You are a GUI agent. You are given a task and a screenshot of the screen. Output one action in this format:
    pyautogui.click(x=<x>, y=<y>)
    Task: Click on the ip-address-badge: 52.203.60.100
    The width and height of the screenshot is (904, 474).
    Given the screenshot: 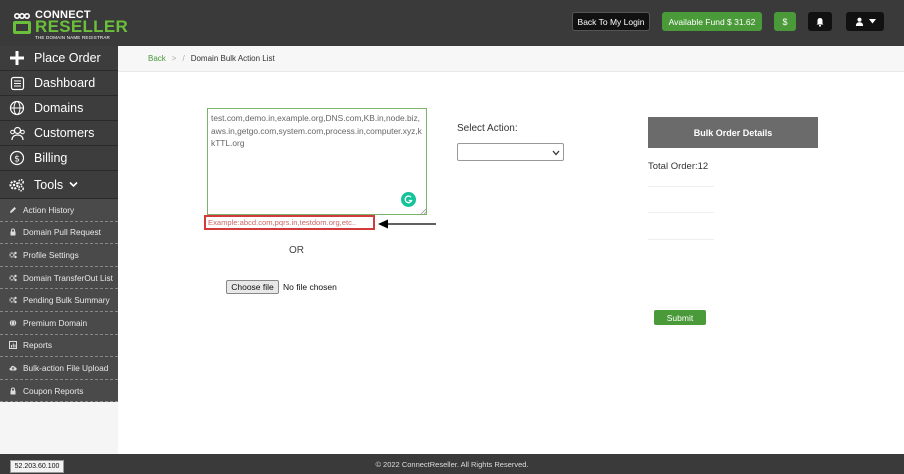 What is the action you would take?
    pyautogui.click(x=37, y=466)
    